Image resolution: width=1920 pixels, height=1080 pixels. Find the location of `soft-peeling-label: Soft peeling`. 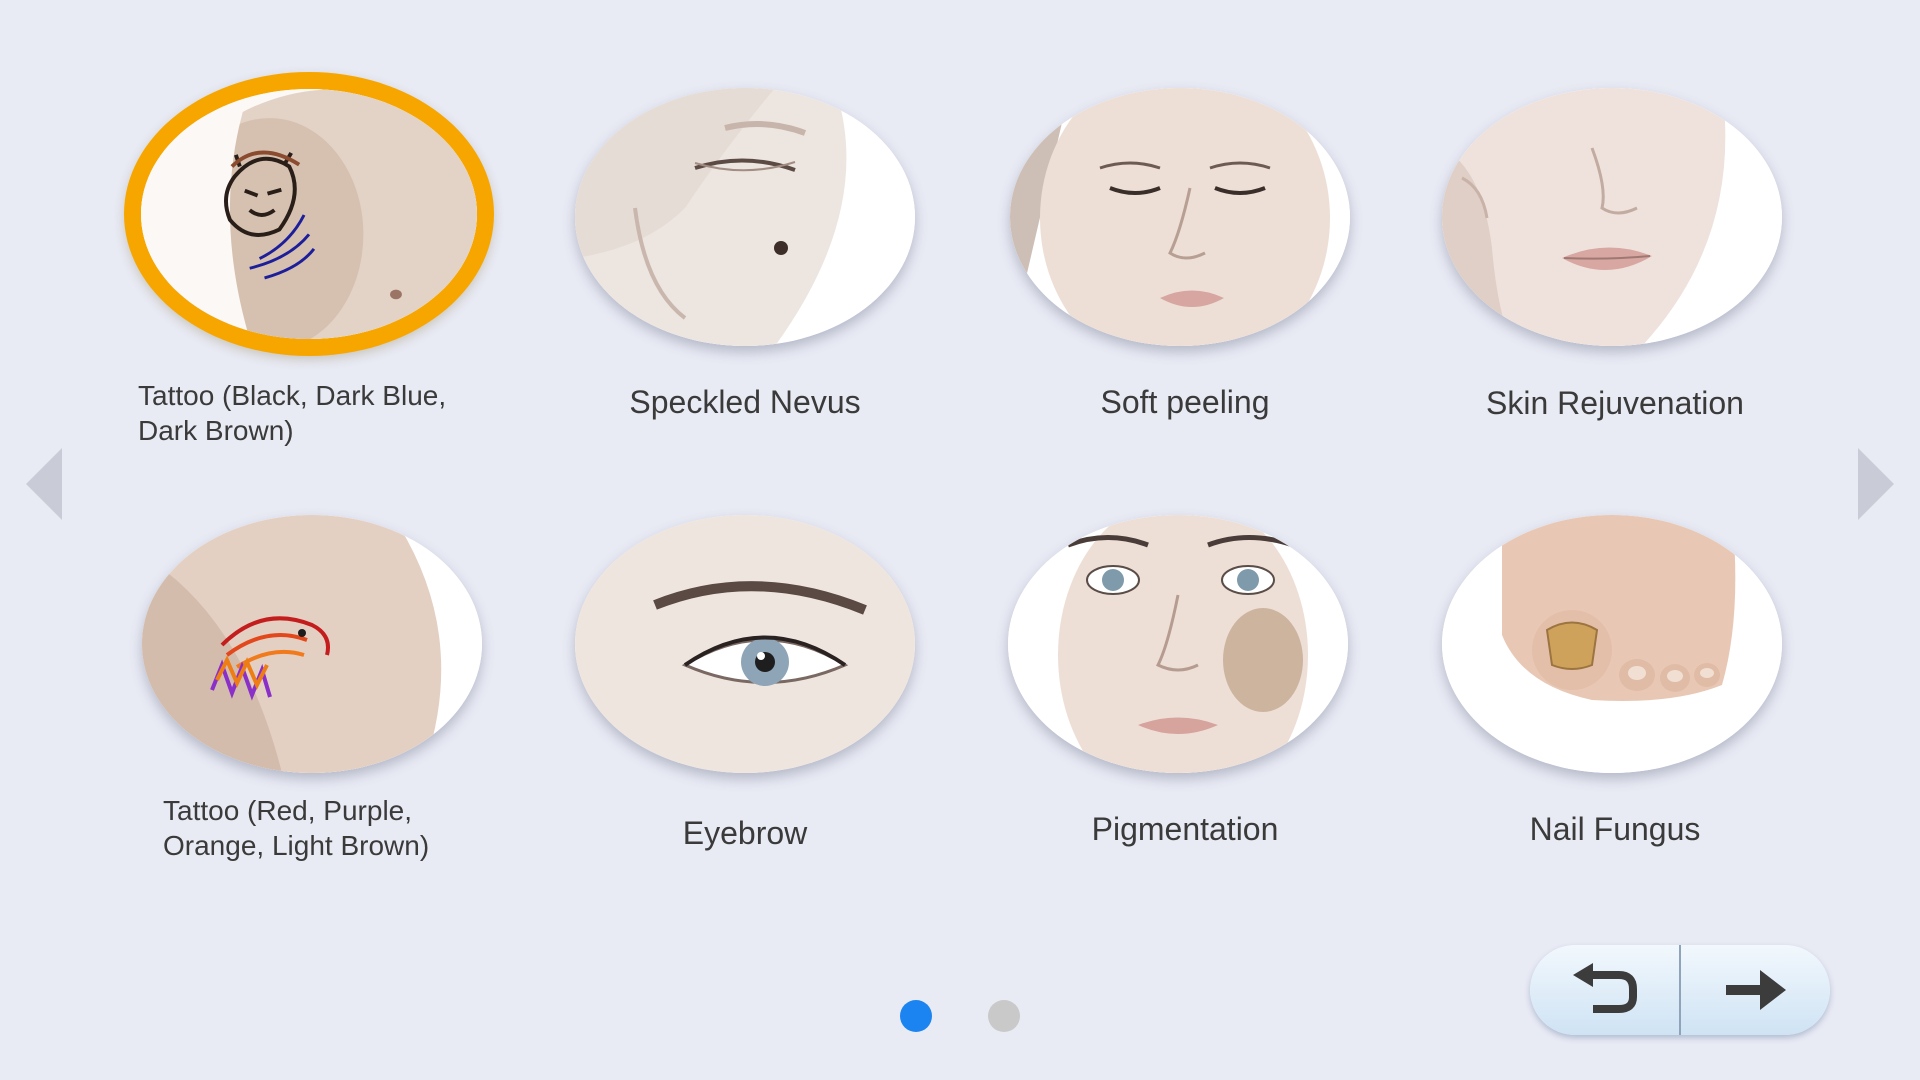

soft-peeling-label: Soft peeling is located at coordinates (1185, 402).